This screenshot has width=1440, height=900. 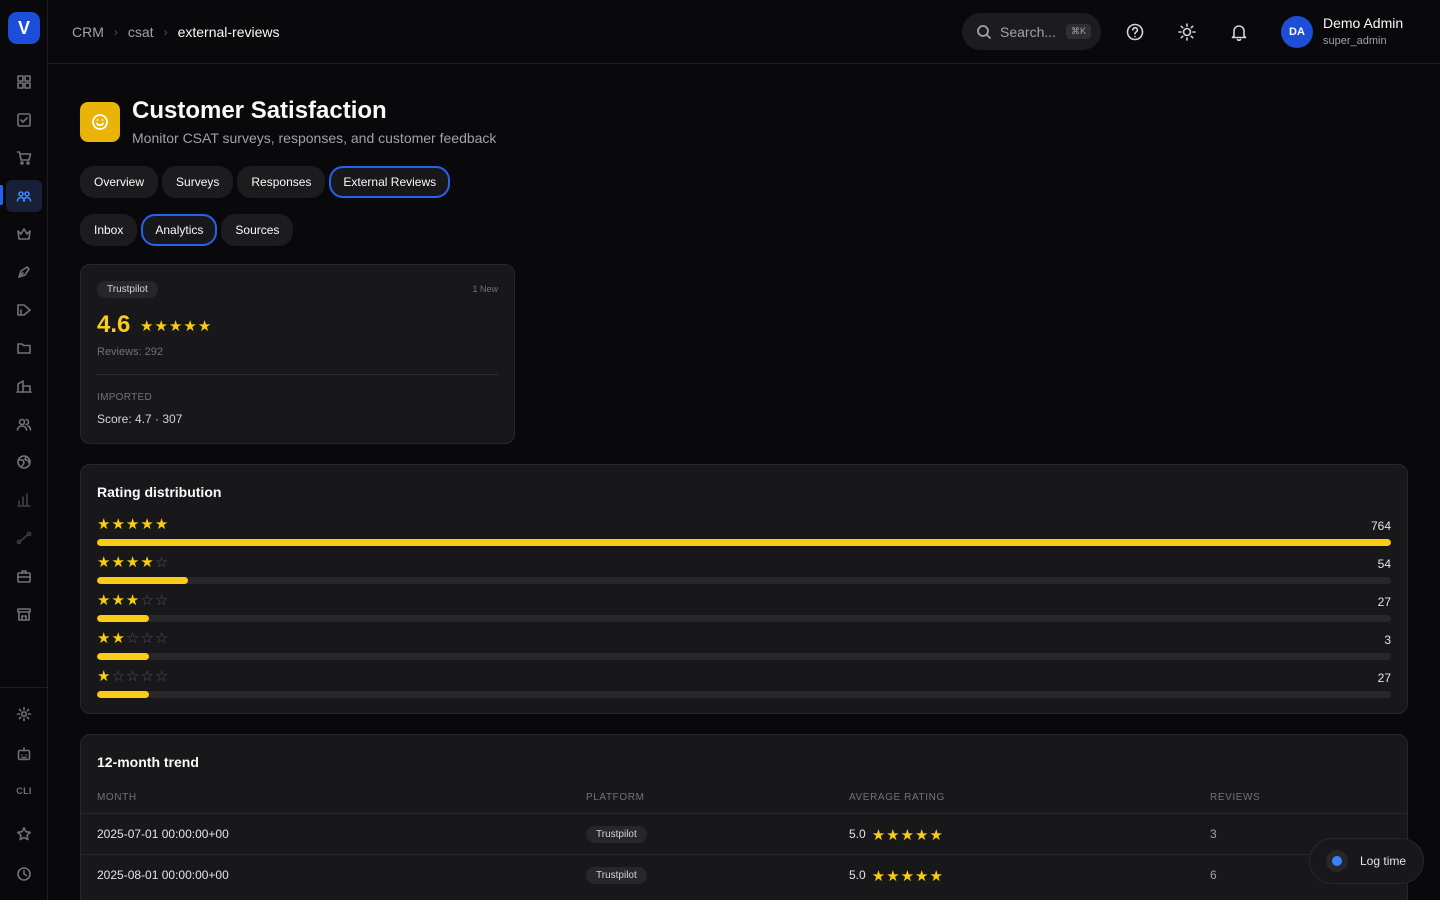 I want to click on active-indicator, so click(x=1, y=195).